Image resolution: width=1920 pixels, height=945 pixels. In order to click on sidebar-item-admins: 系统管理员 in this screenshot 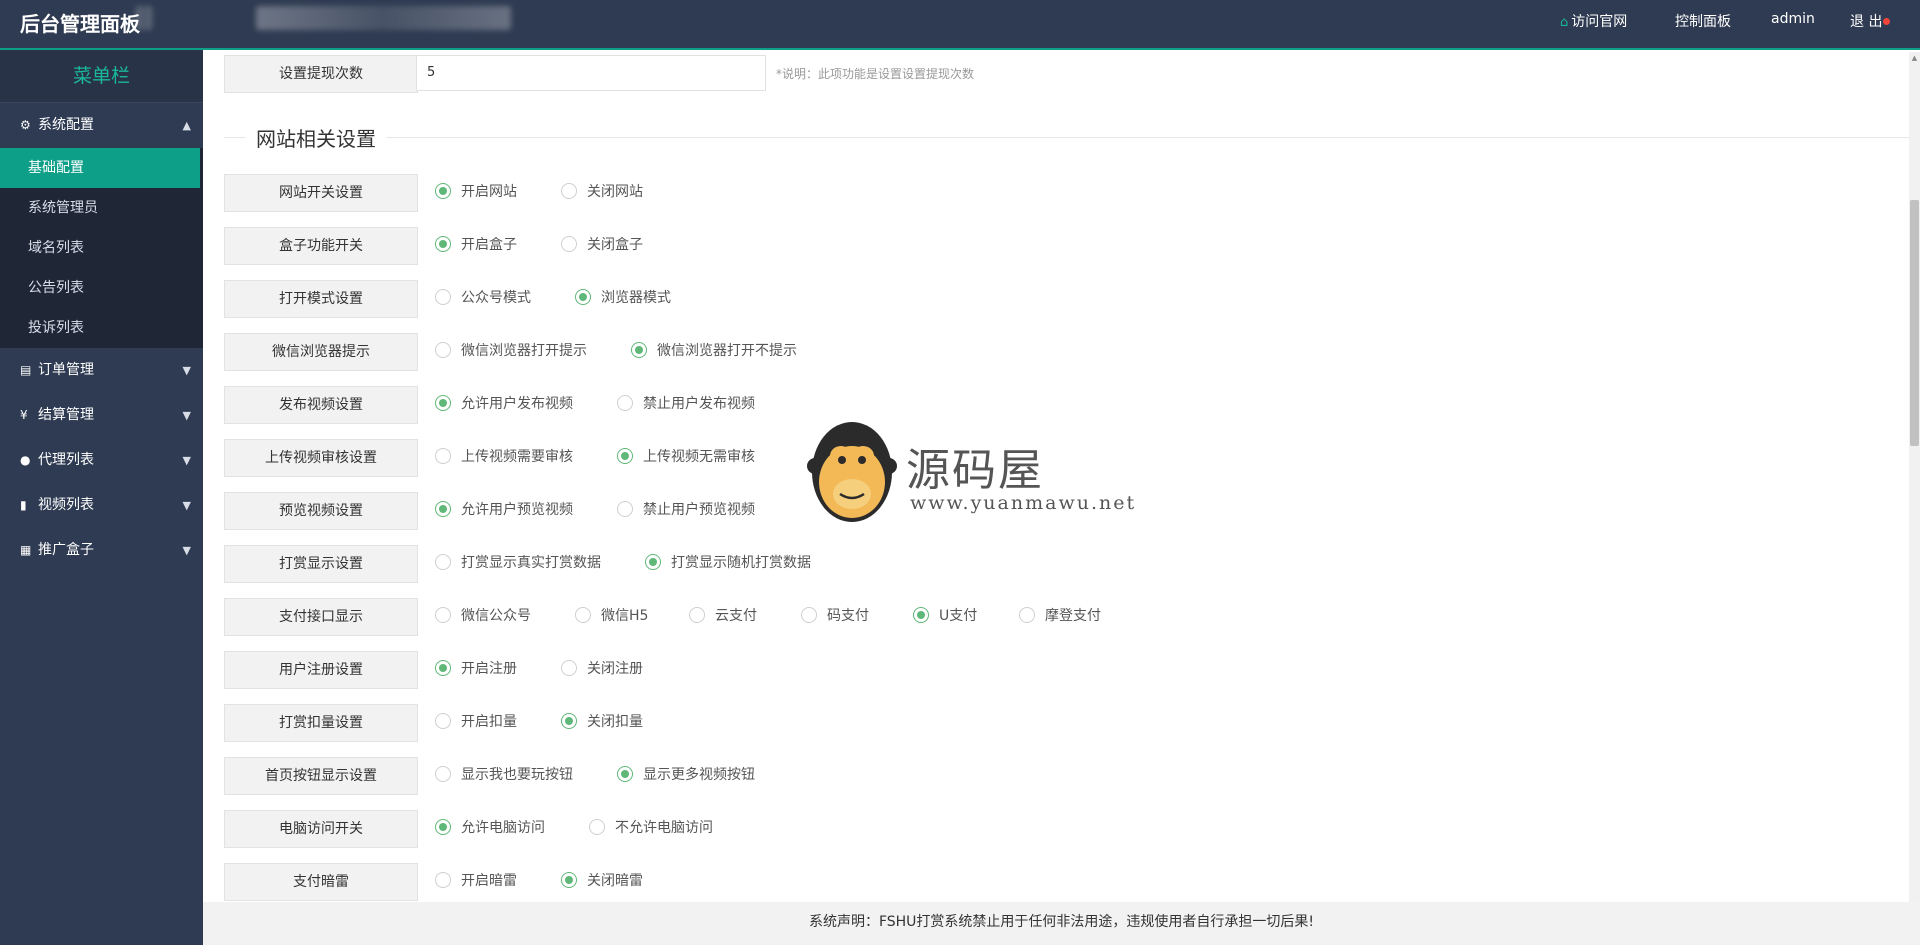, I will do `click(101, 208)`.